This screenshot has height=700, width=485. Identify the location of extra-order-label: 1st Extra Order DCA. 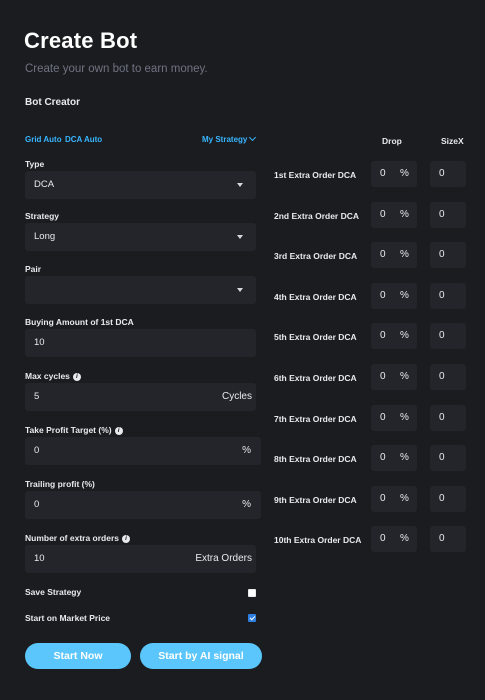
(315, 175).